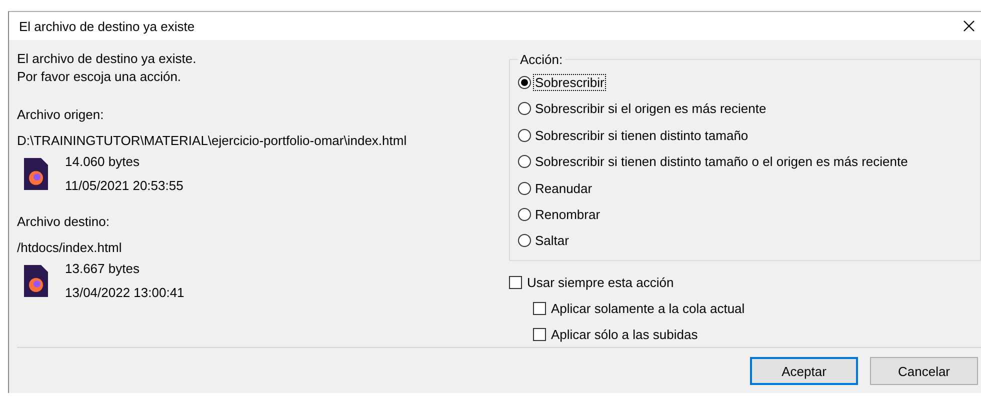  Describe the element at coordinates (124, 292) in the screenshot. I see `file-date: 13/04/2022 13:00:41` at that location.